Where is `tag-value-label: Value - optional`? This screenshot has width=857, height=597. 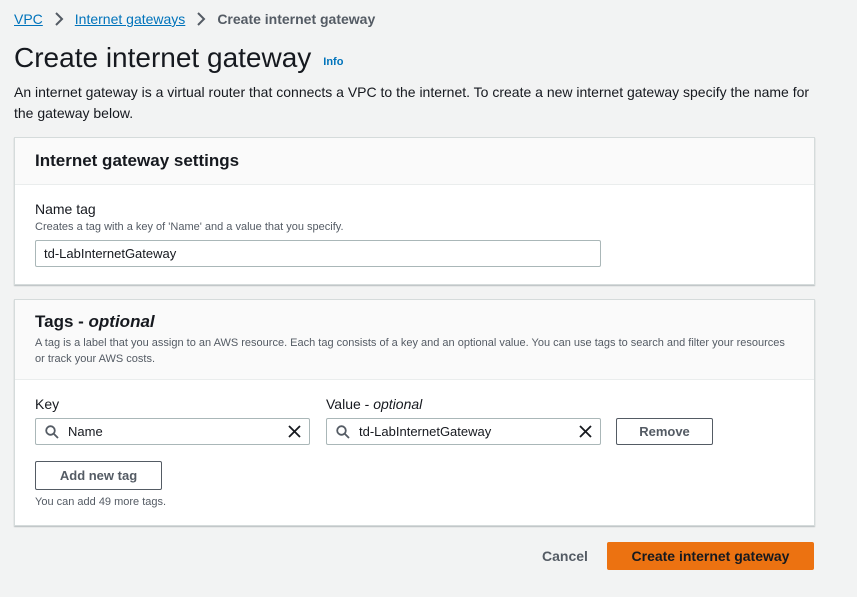
tag-value-label: Value - optional is located at coordinates (374, 404).